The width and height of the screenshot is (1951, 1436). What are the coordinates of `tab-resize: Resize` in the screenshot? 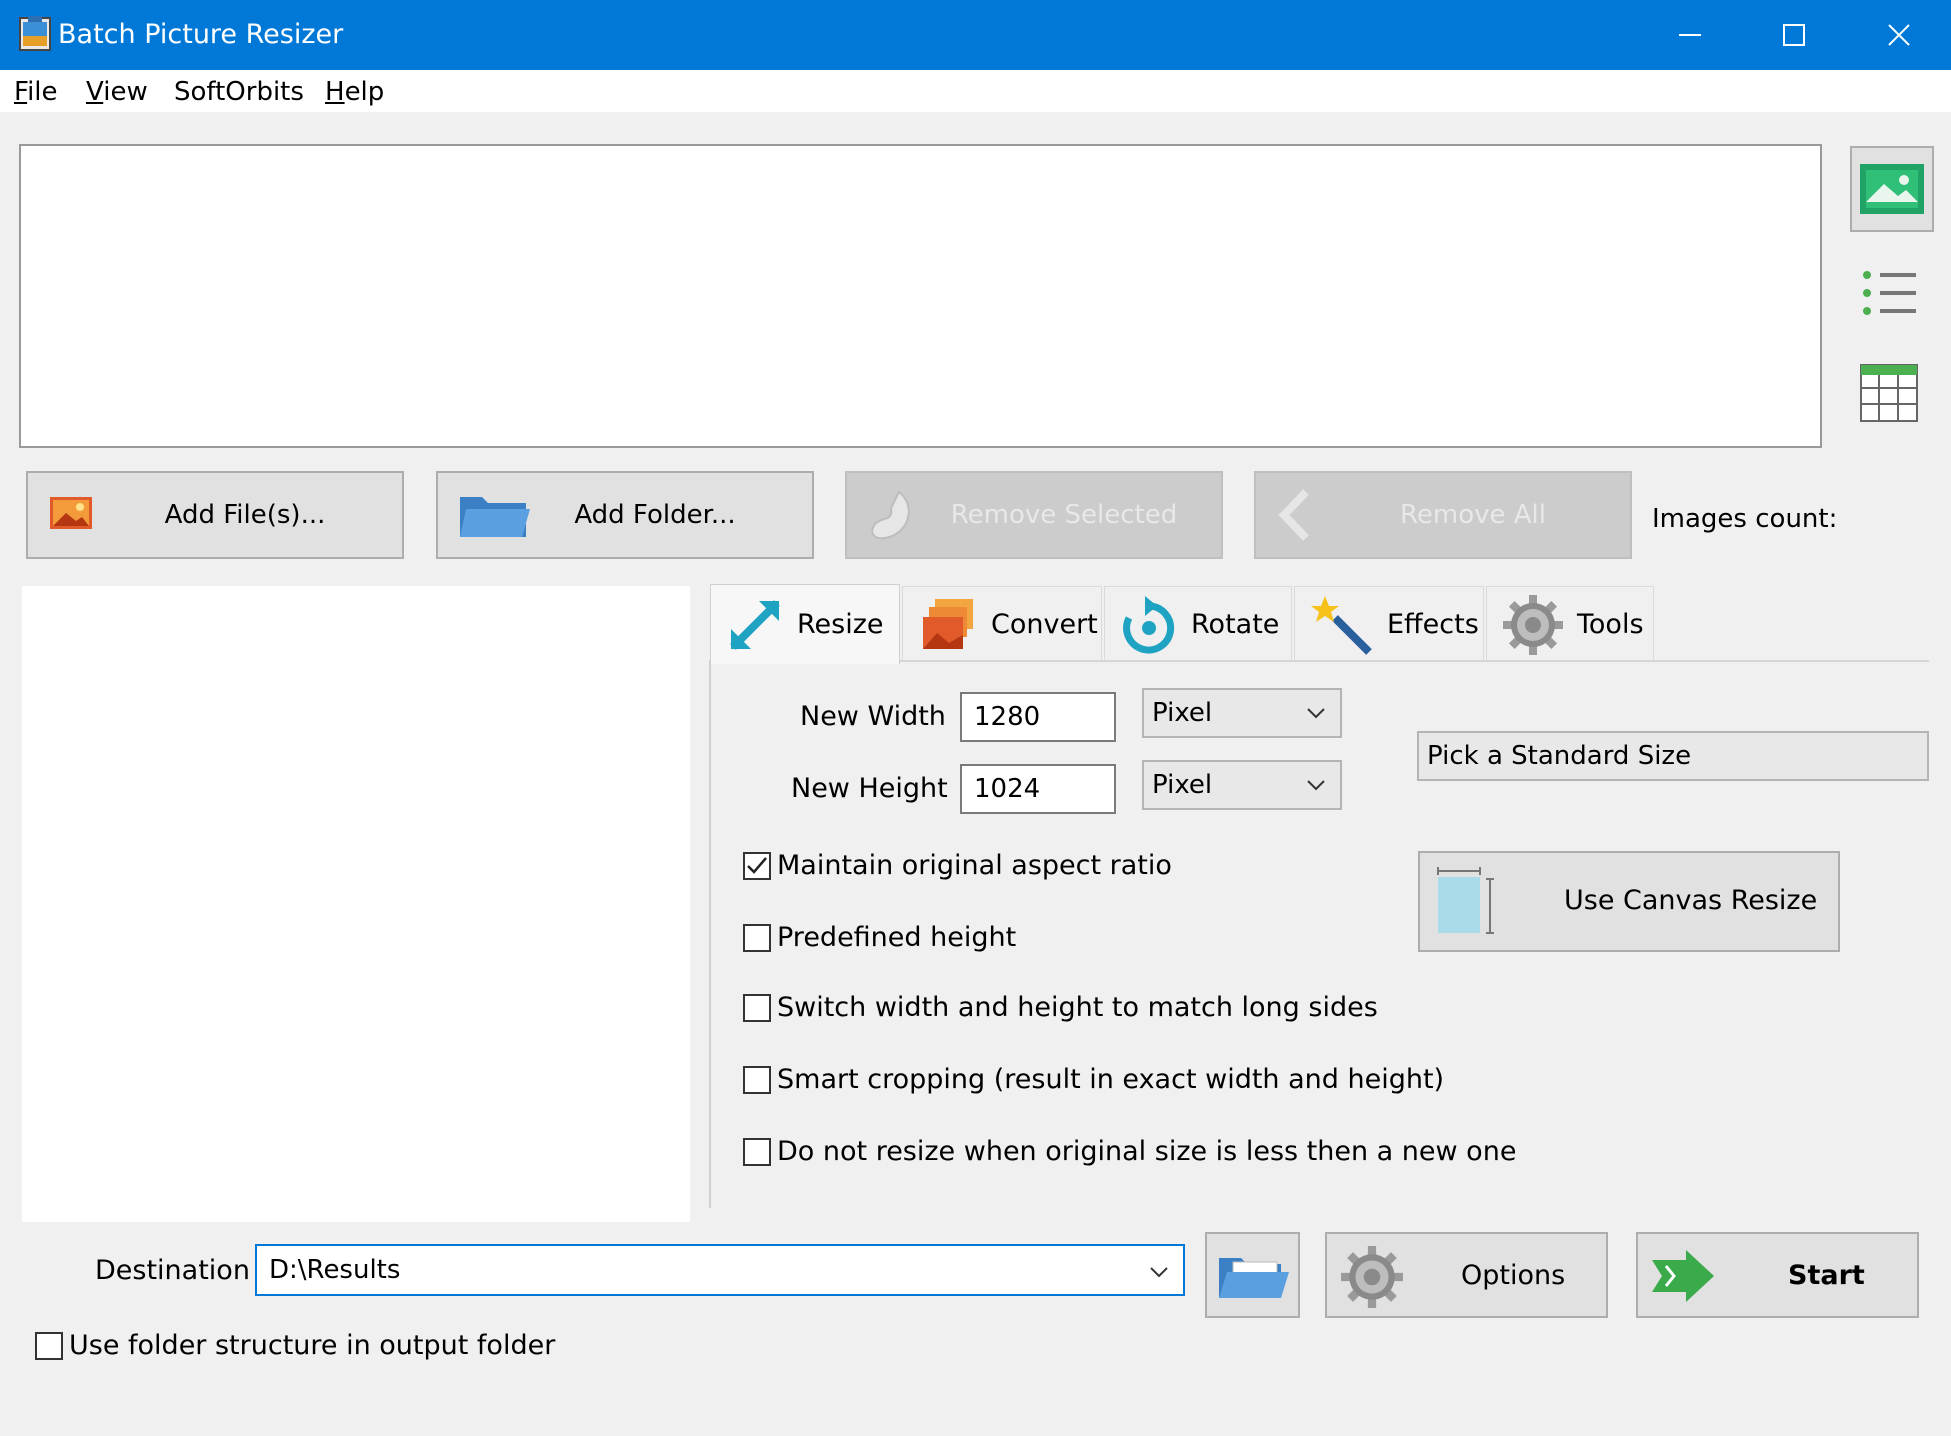 It's located at (805, 624).